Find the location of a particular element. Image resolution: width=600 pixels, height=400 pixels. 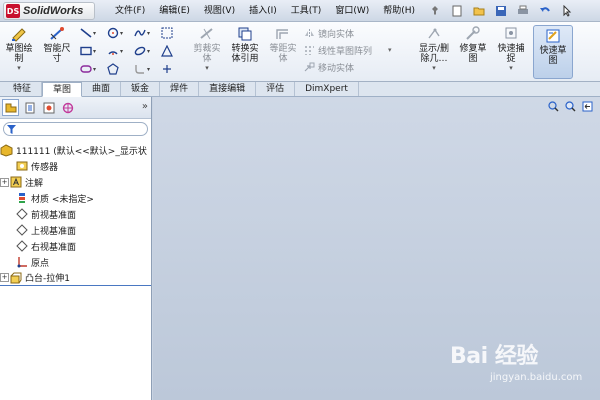

sketch-entities-group: ▾ ▾ ▾ ▾ ▾ ▾ ▾ ▾ is located at coordinates (135, 53).